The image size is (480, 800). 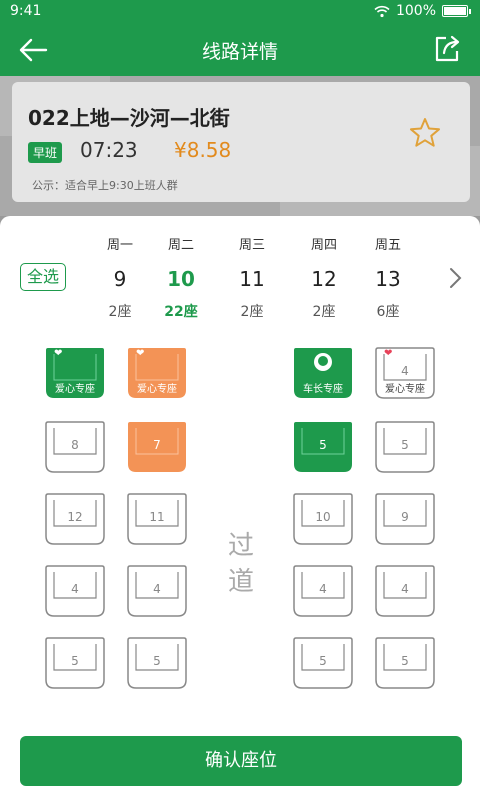 I want to click on seat-selected-green: 5, so click(x=323, y=447).